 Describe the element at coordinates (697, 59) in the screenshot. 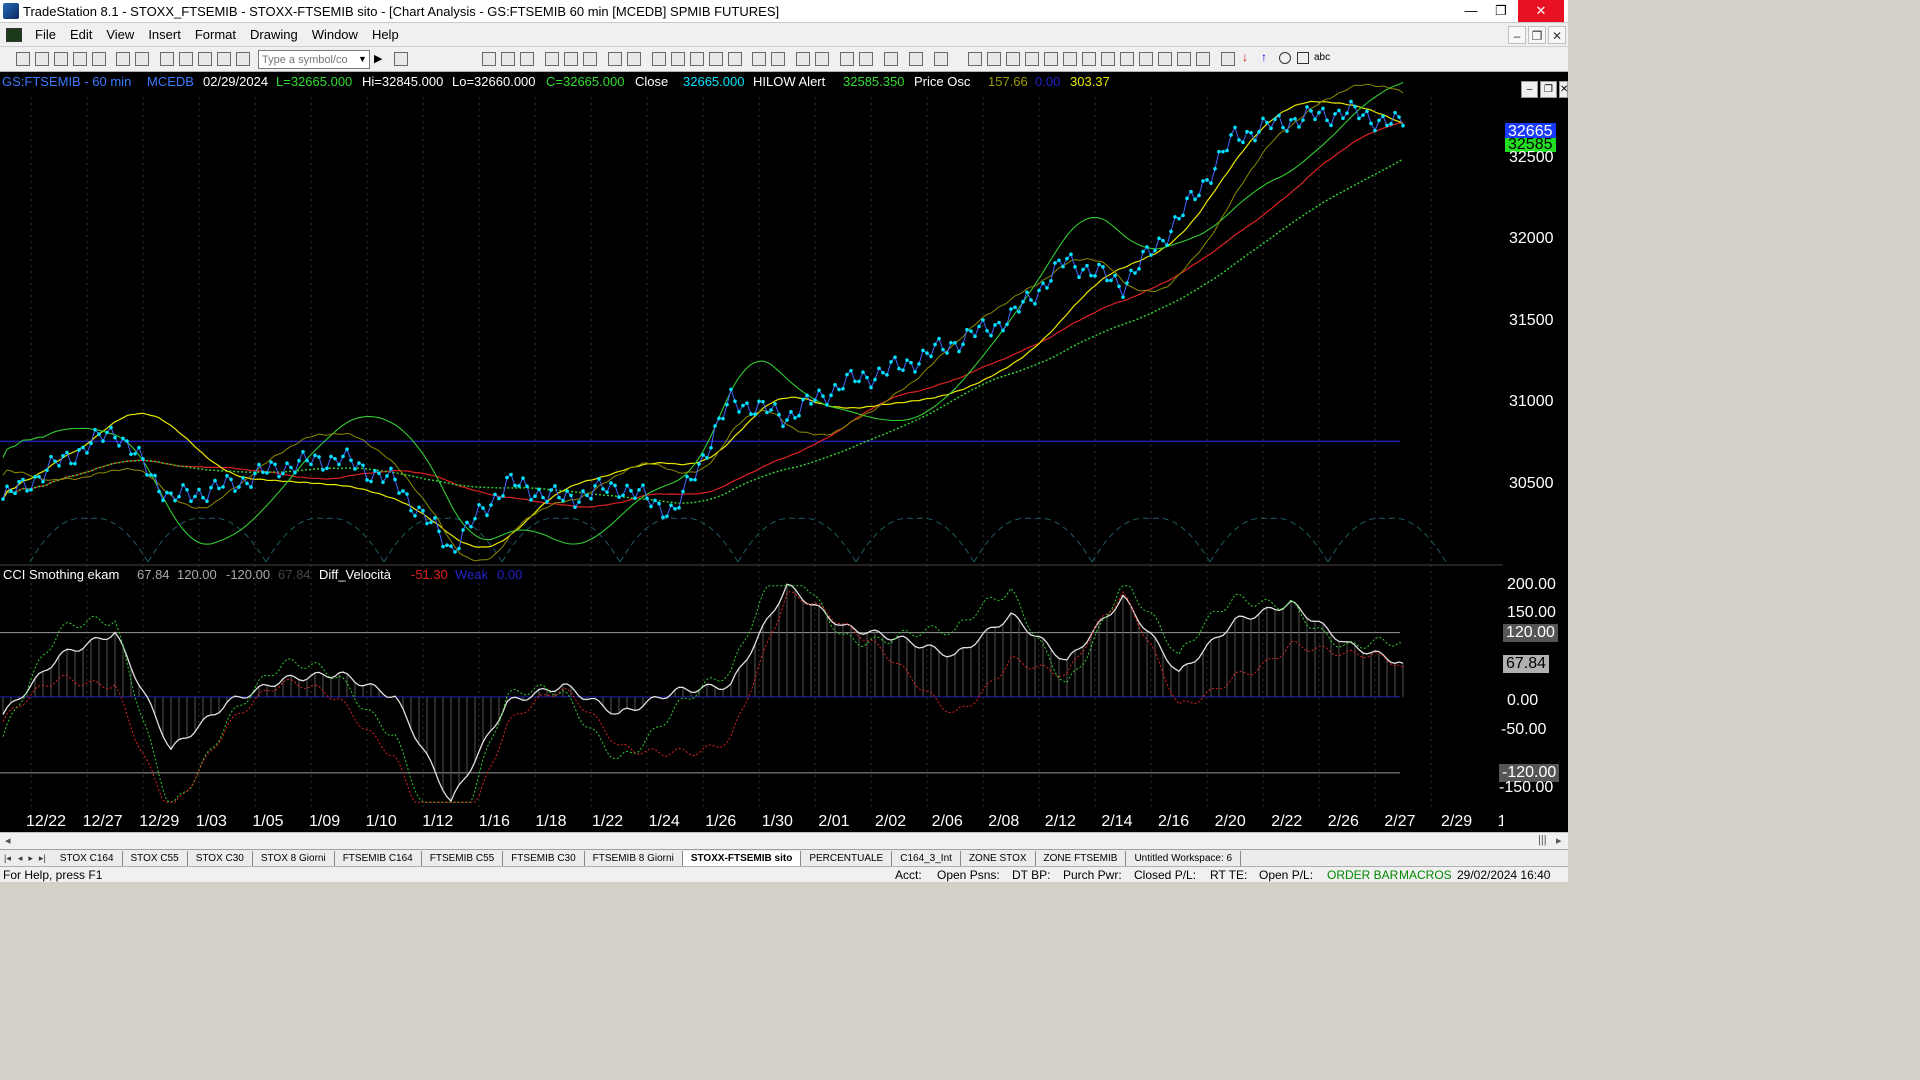

I see `bar-chart-icon` at that location.